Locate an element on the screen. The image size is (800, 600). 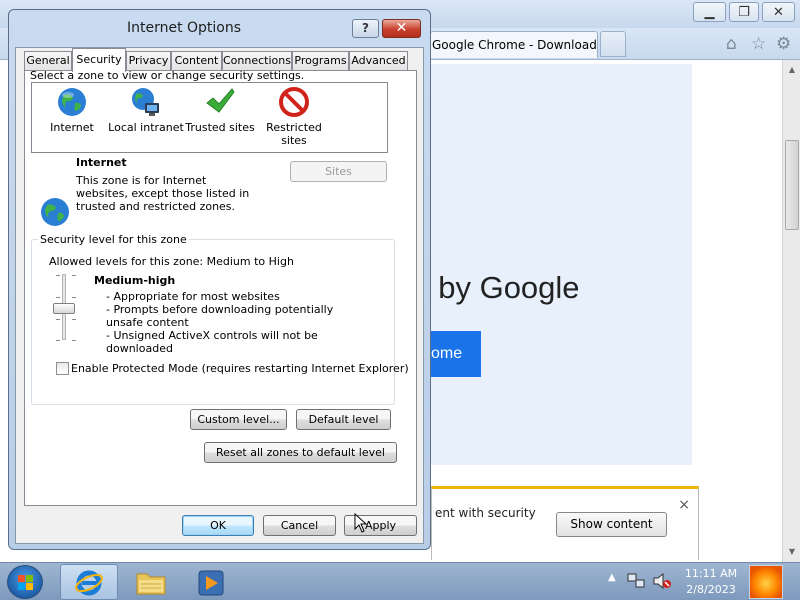
restore-icon: ❐ is located at coordinates (744, 12).